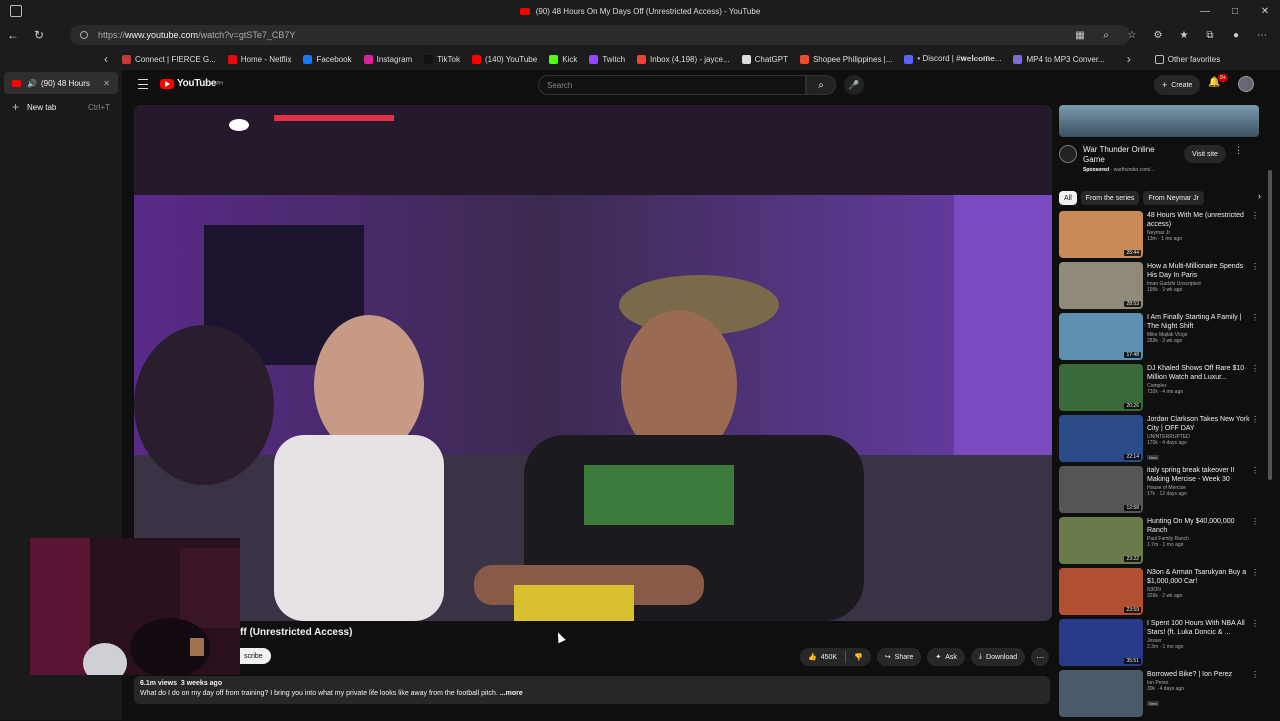  Describe the element at coordinates (1101, 489) in the screenshot. I see `video-thumbnail: 12:58` at that location.